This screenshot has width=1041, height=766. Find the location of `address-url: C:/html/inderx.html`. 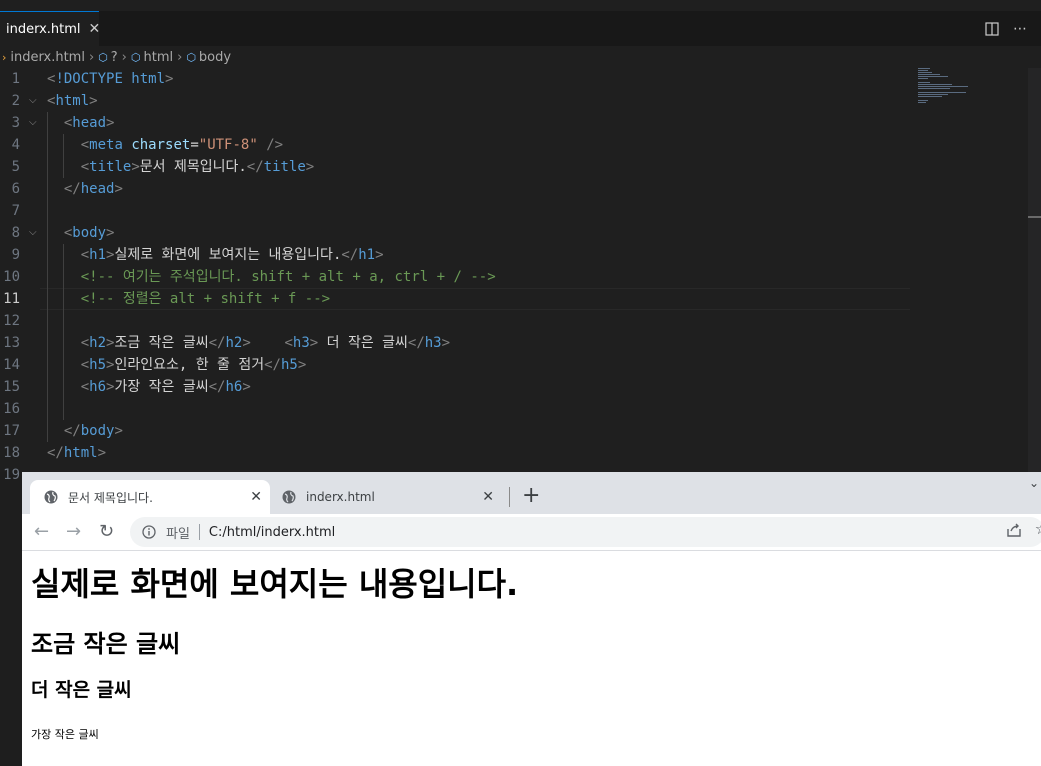

address-url: C:/html/inderx.html is located at coordinates (272, 532).